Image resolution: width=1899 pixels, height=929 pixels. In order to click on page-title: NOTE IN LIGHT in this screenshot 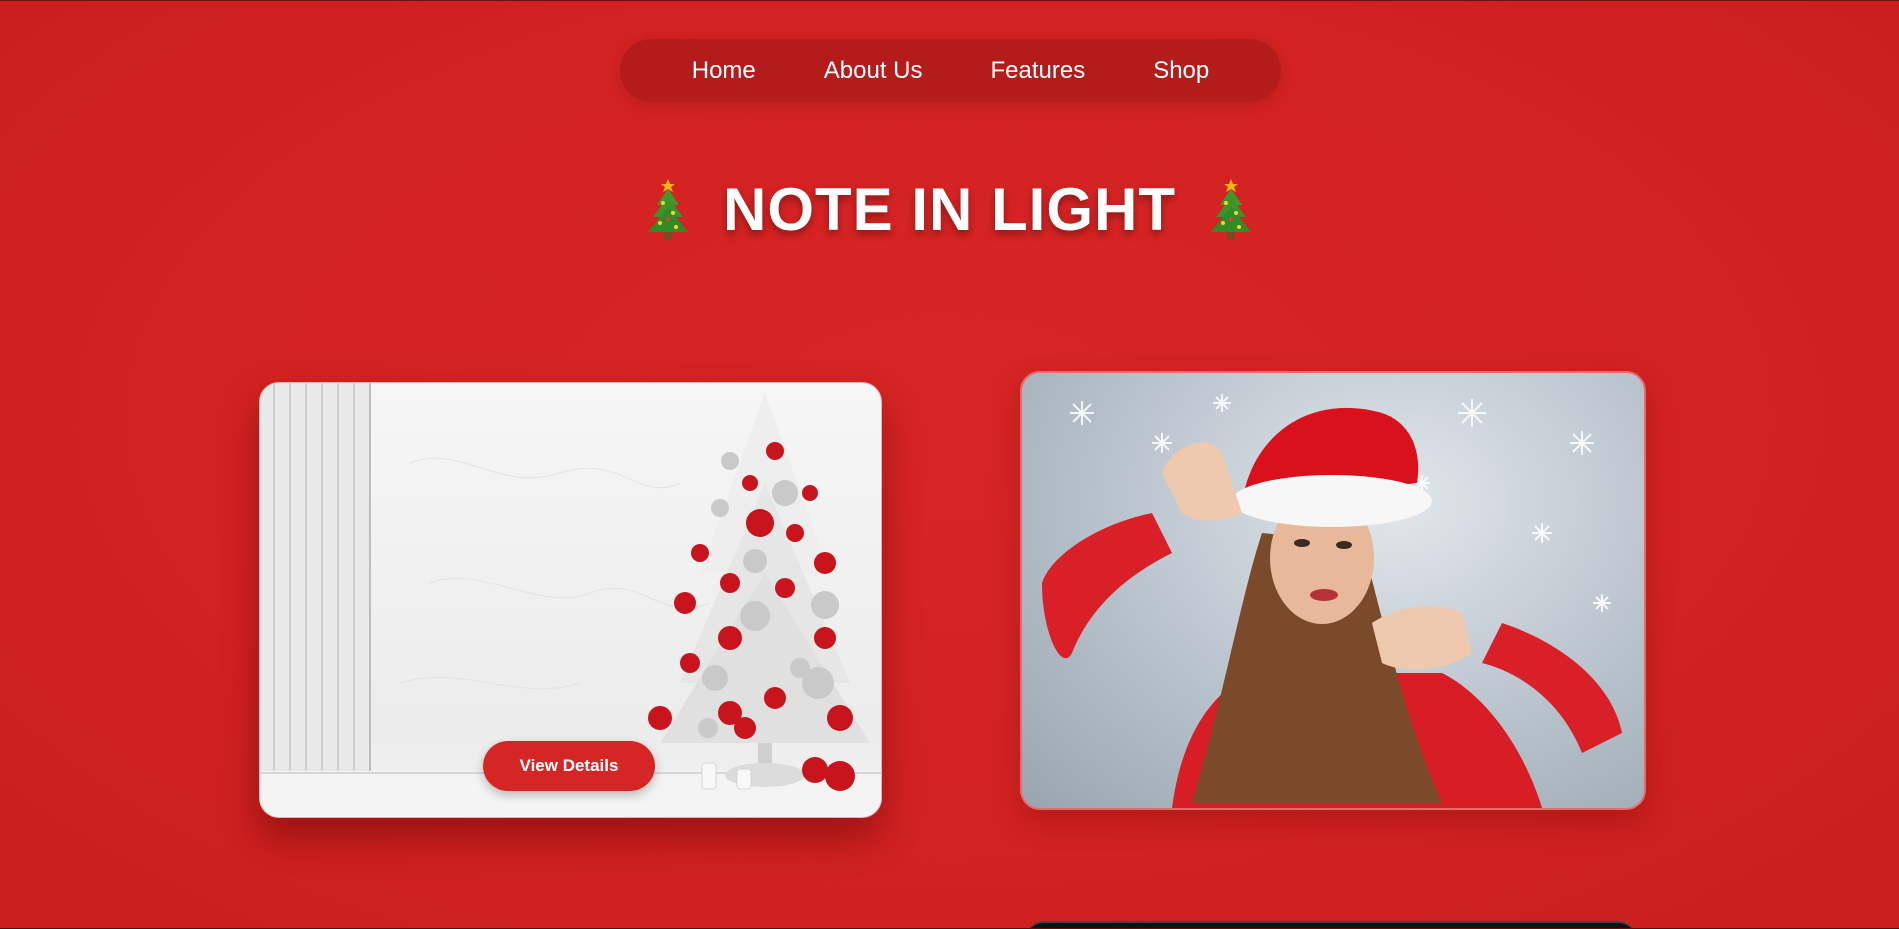, I will do `click(949, 209)`.